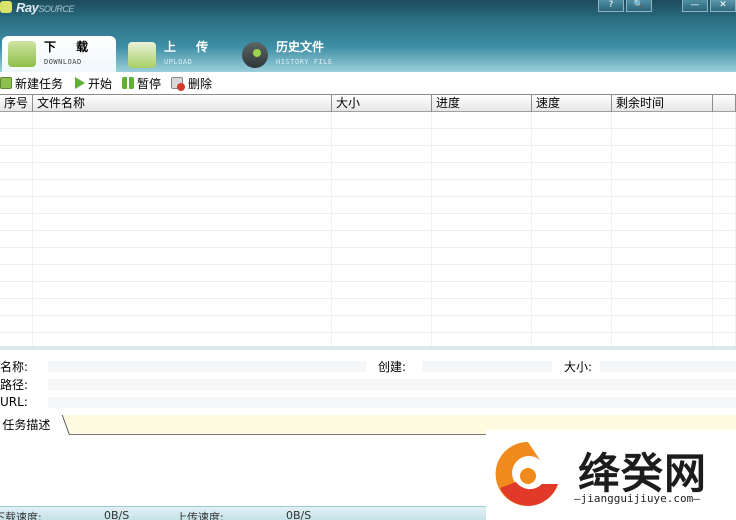 This screenshot has width=736, height=520. Describe the element at coordinates (482, 103) in the screenshot. I see `column-header-progress: 进度` at that location.